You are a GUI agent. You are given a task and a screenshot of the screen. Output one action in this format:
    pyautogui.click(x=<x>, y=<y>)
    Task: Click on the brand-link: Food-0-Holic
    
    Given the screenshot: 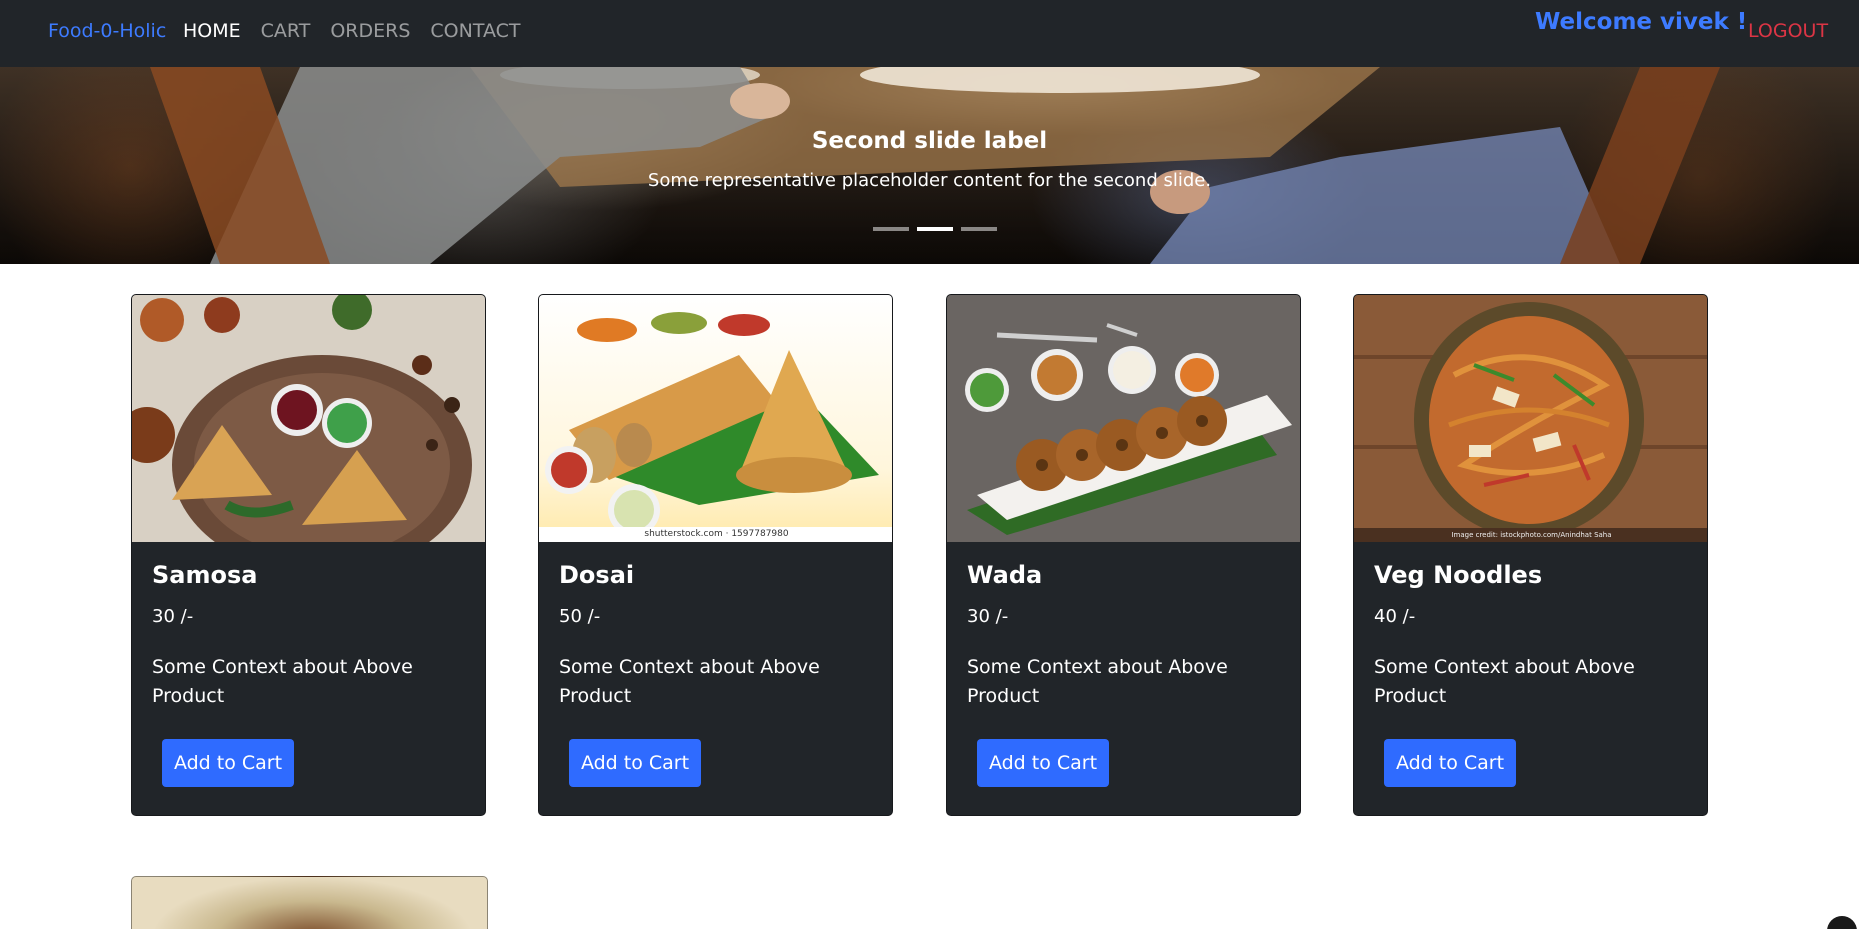 What is the action you would take?
    pyautogui.click(x=107, y=31)
    